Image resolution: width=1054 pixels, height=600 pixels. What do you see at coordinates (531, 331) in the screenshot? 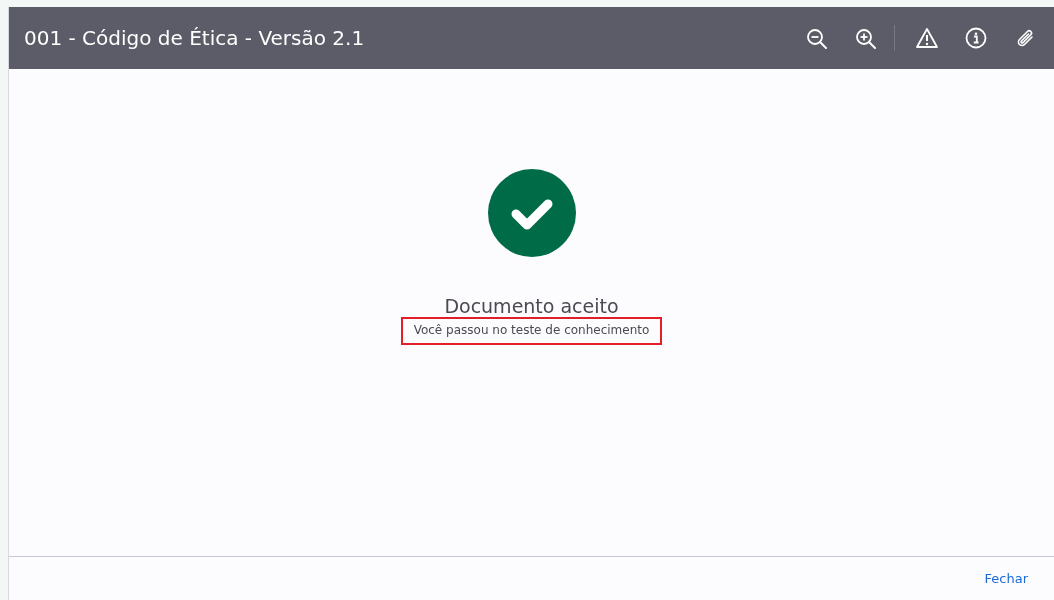
I see `result-message: Você passou no teste de conhecimento` at bounding box center [531, 331].